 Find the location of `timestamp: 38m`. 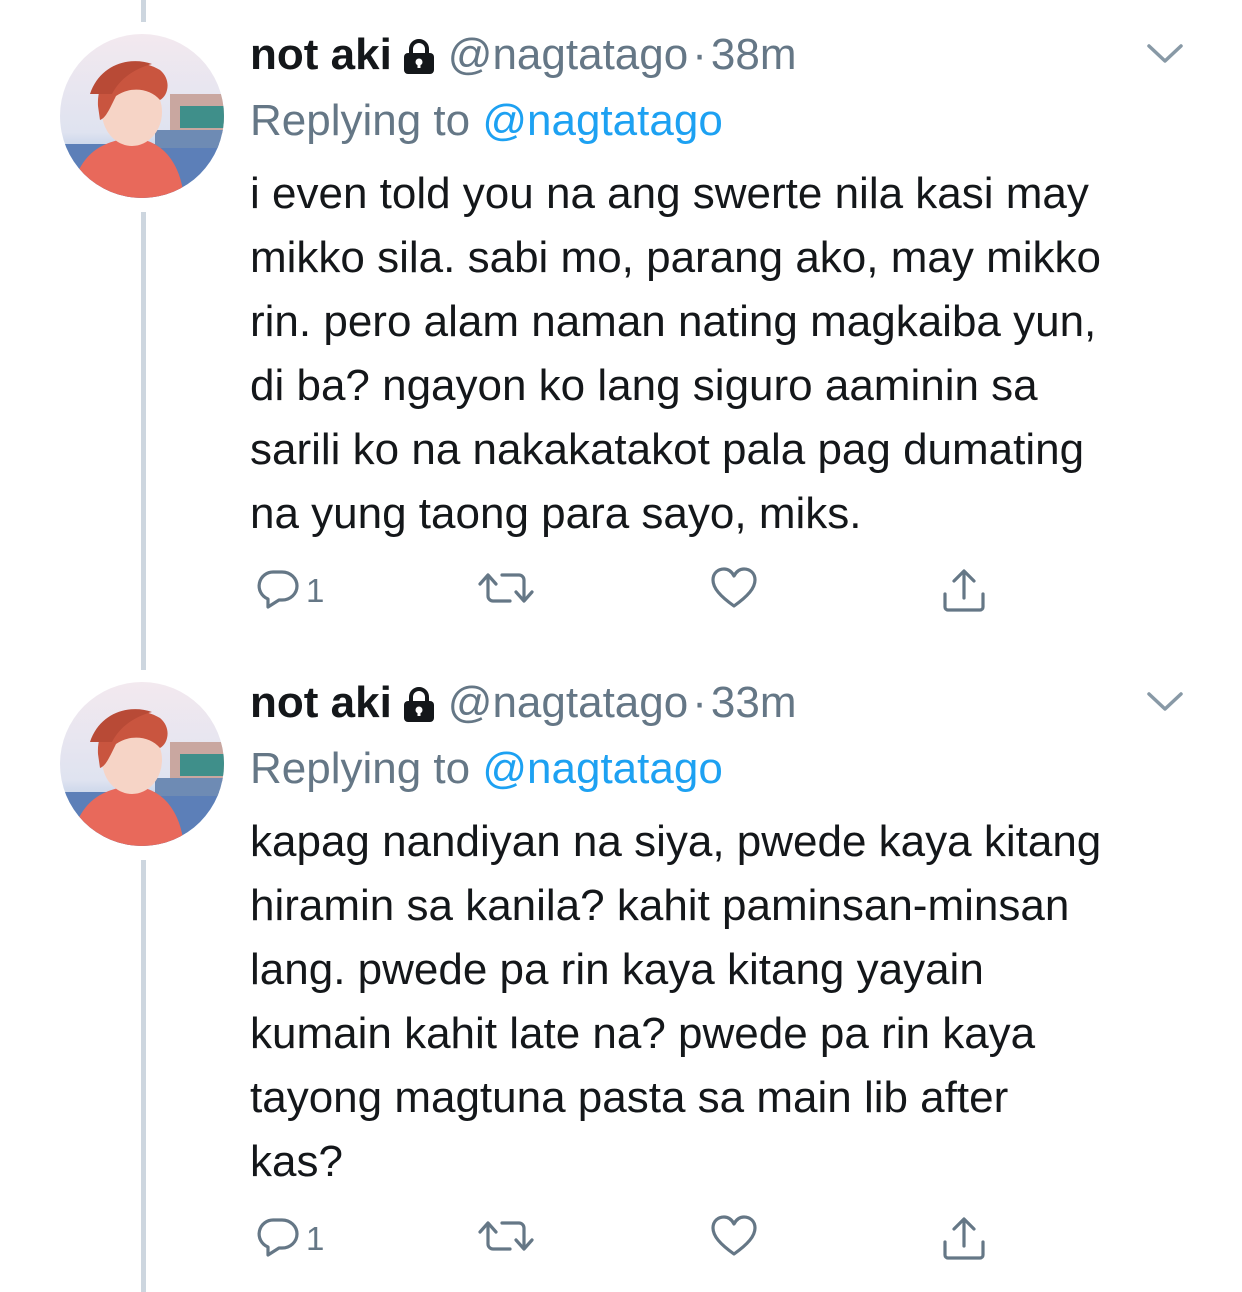

timestamp: 38m is located at coordinates (754, 54).